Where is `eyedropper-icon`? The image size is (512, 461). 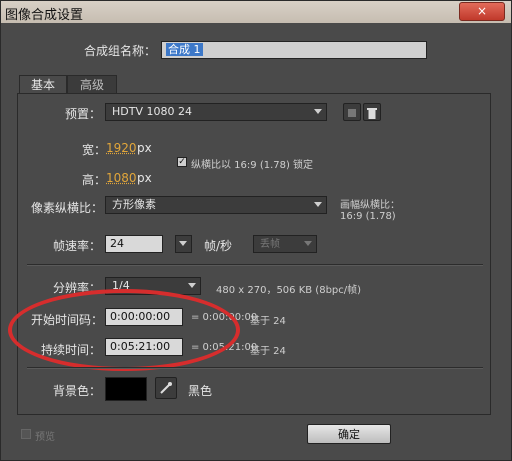 eyedropper-icon is located at coordinates (166, 388).